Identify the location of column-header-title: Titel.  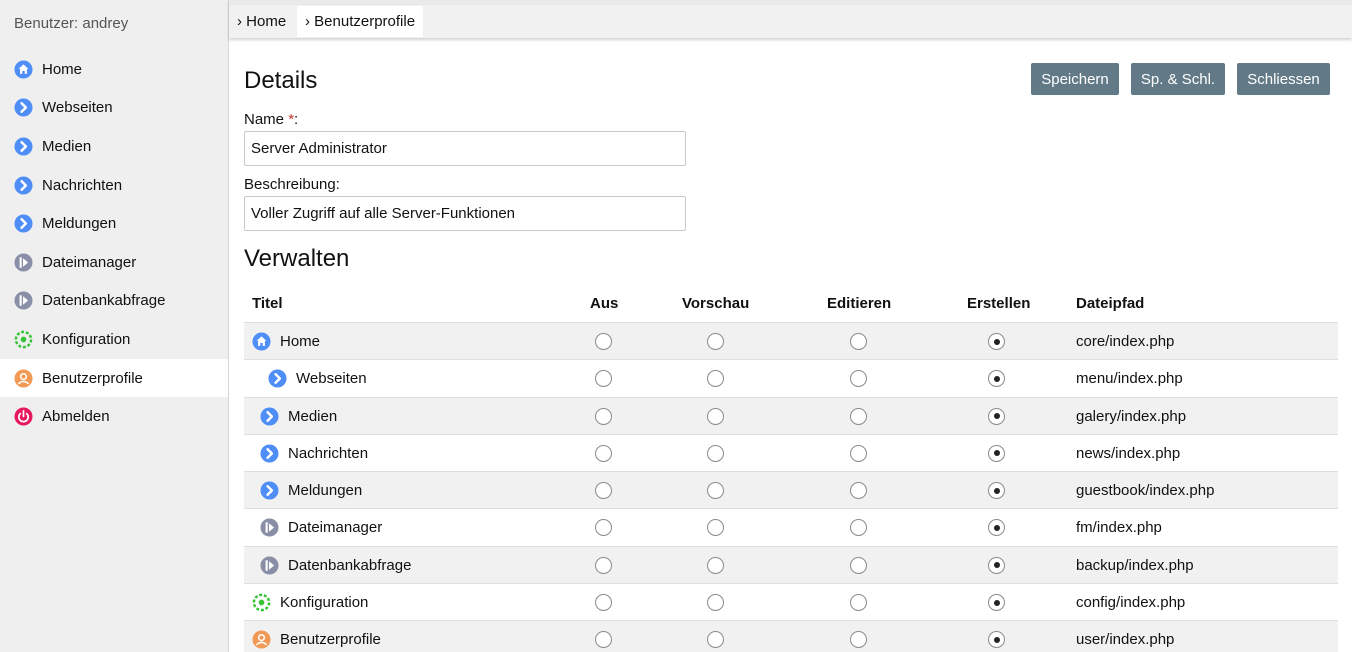
(267, 303).